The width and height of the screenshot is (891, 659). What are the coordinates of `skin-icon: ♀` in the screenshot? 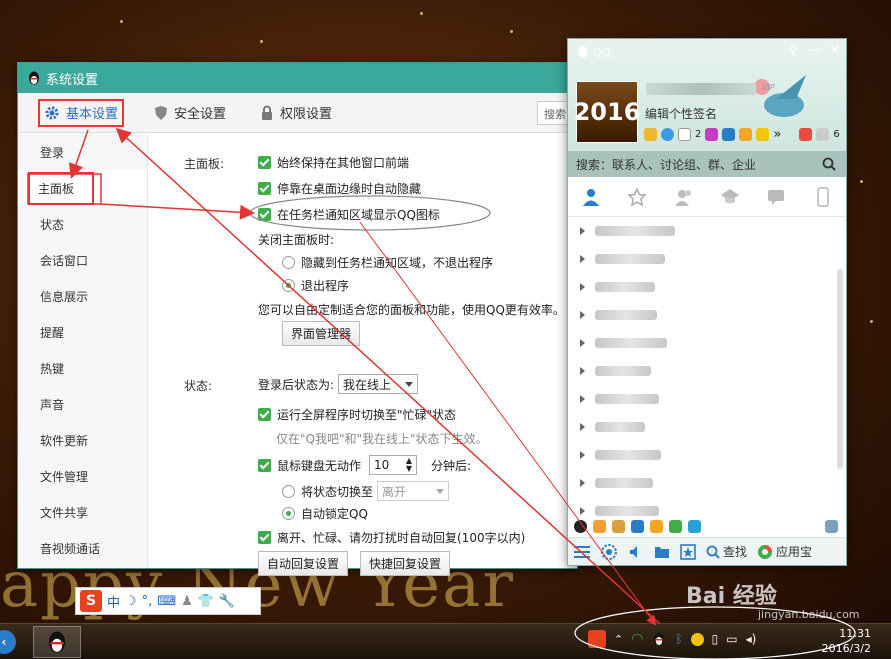 It's located at (793, 50).